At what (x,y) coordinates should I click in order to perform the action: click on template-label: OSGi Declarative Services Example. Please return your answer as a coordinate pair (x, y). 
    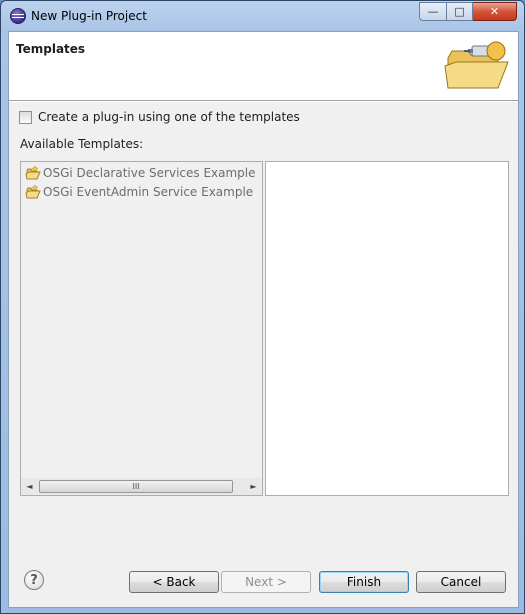
    Looking at the image, I should click on (149, 173).